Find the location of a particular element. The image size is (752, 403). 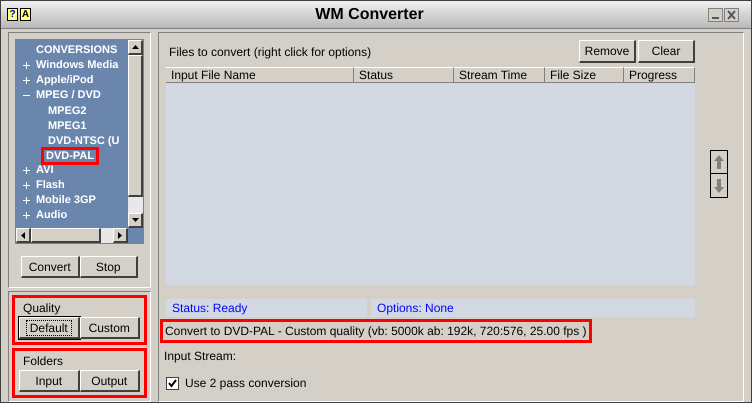

close-icon is located at coordinates (731, 15).